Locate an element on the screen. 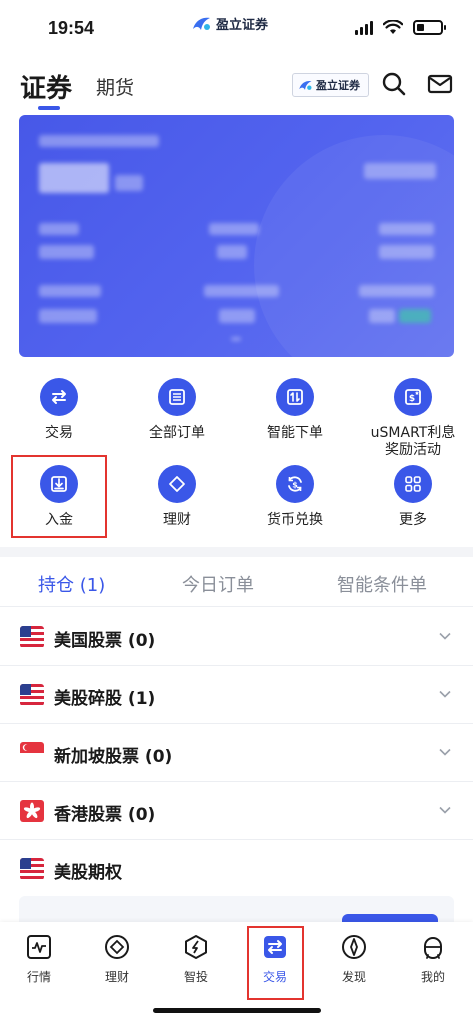  nav-robo-advisor-label: 智投 is located at coordinates (195, 977).